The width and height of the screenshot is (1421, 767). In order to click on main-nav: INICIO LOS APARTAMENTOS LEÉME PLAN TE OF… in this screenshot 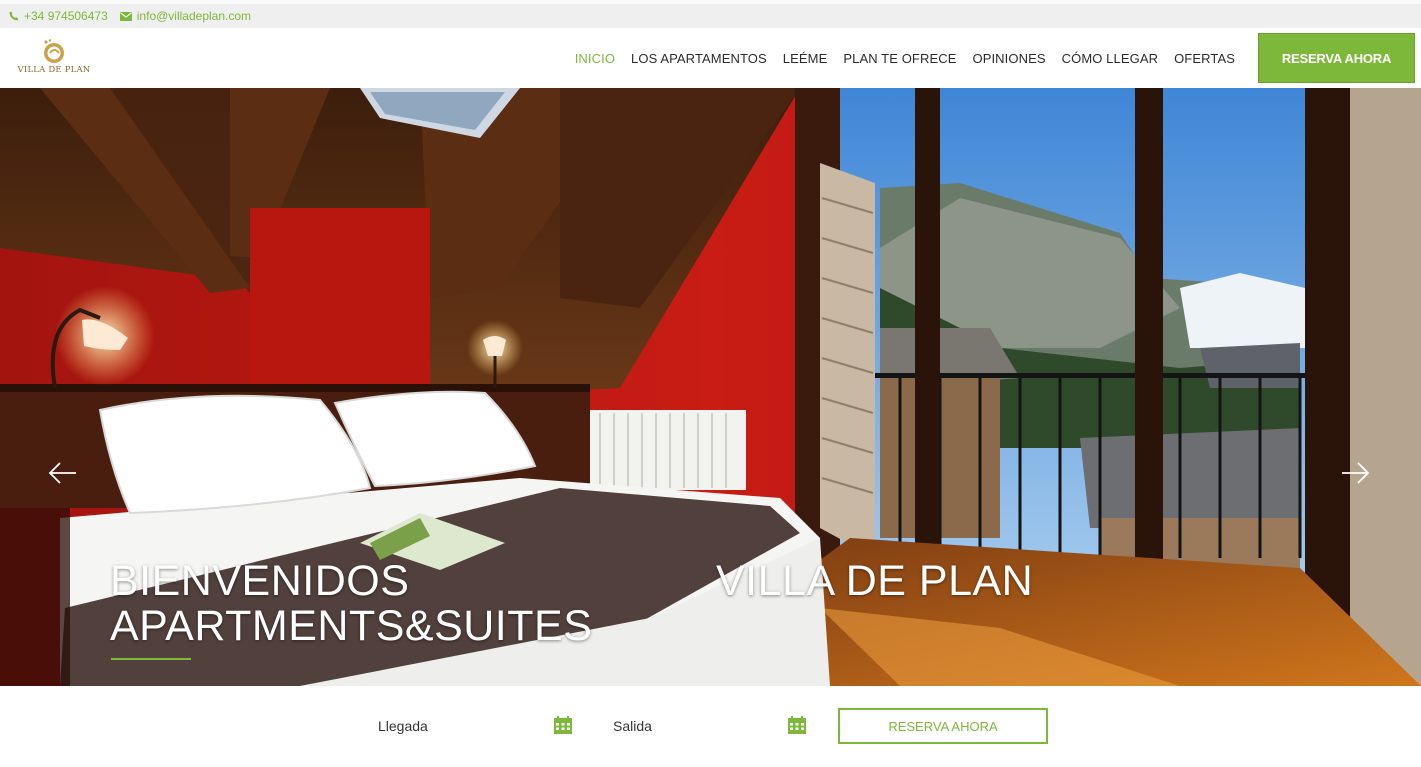, I will do `click(897, 58)`.